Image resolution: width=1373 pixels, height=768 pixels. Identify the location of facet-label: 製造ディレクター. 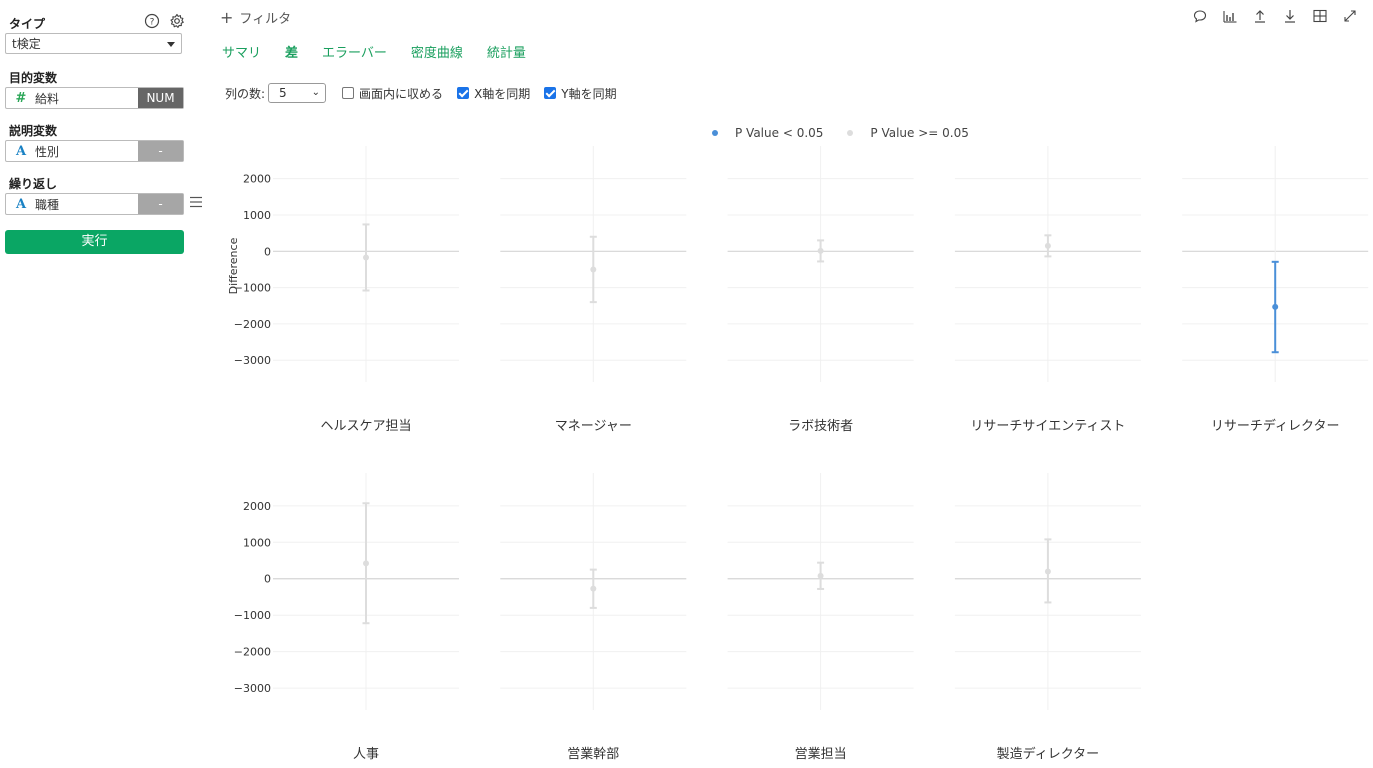
(1048, 754).